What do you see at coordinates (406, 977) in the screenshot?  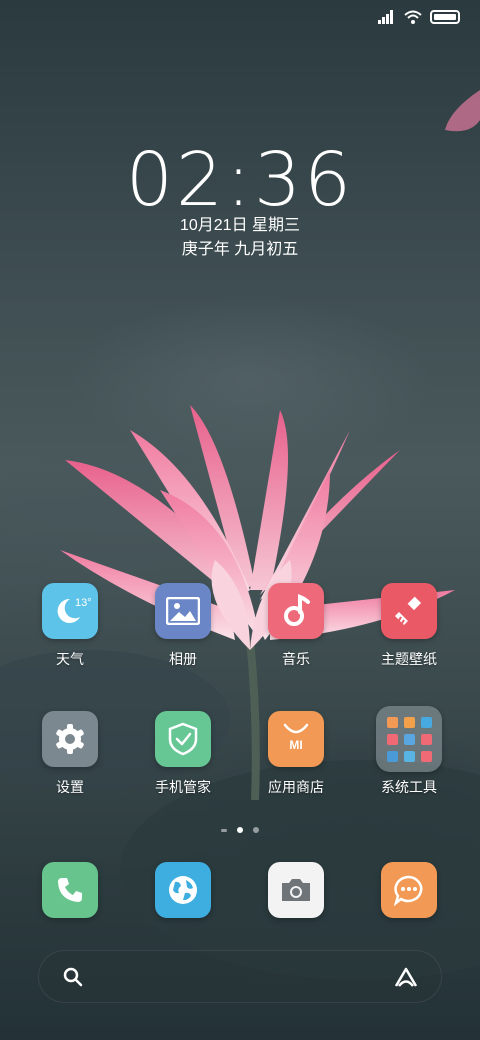 I see `assistant-icon` at bounding box center [406, 977].